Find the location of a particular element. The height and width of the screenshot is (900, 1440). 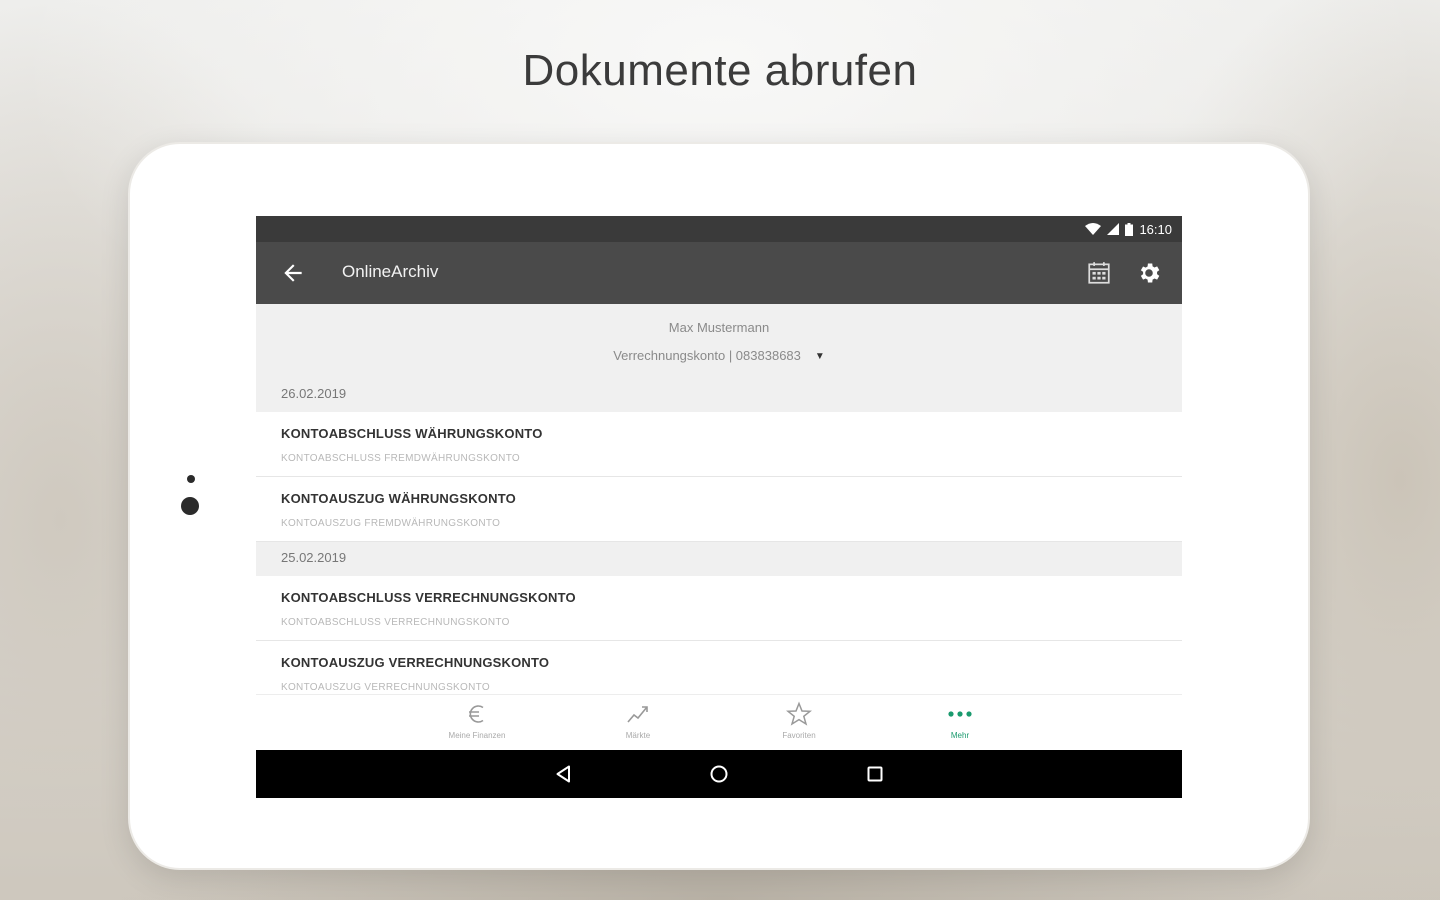

wifi-icon is located at coordinates (1093, 229).